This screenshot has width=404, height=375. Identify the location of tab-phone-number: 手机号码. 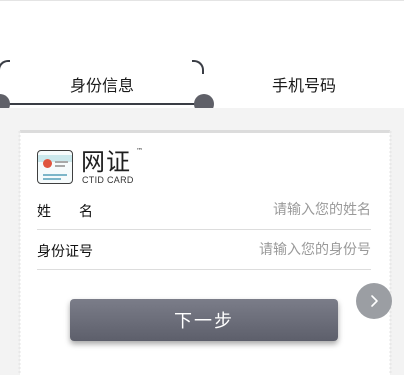
(304, 84).